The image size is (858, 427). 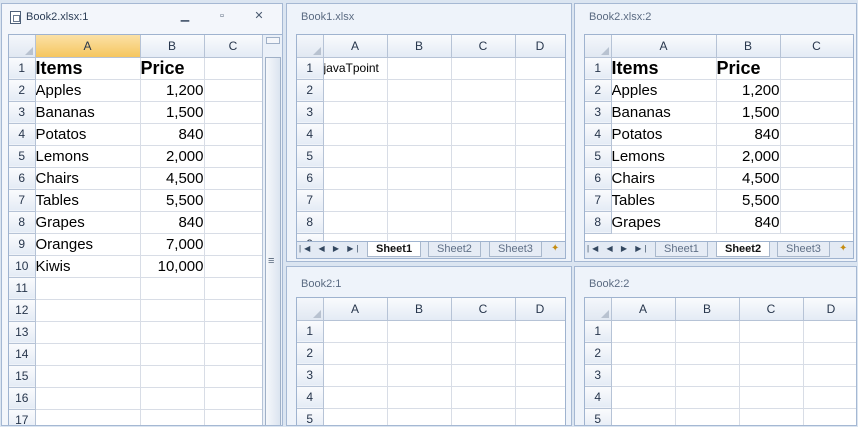 What do you see at coordinates (88, 266) in the screenshot?
I see `cell-a10: Kiwis` at bounding box center [88, 266].